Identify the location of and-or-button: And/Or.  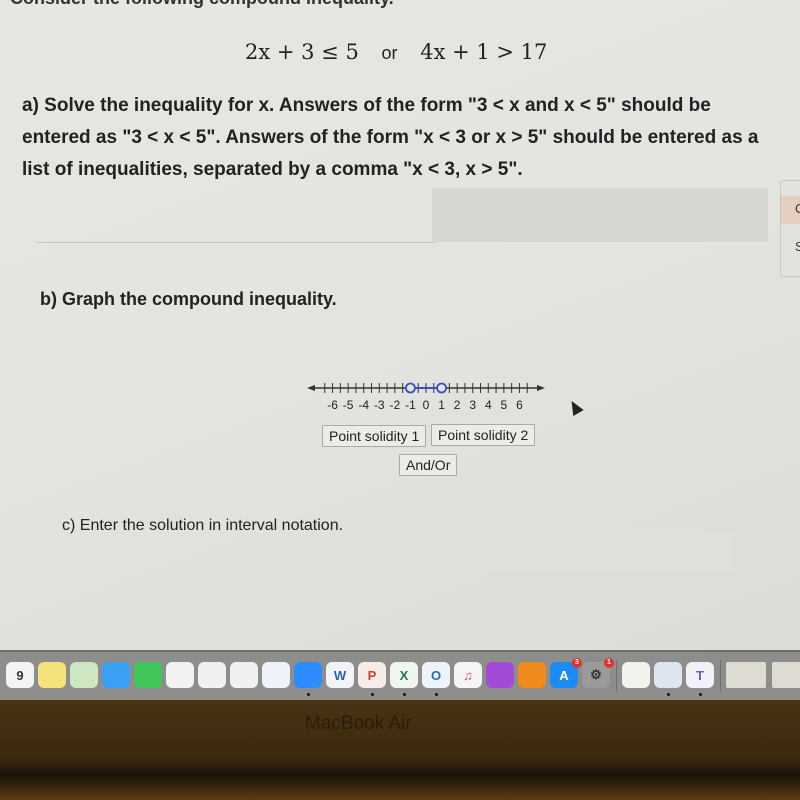
(428, 465).